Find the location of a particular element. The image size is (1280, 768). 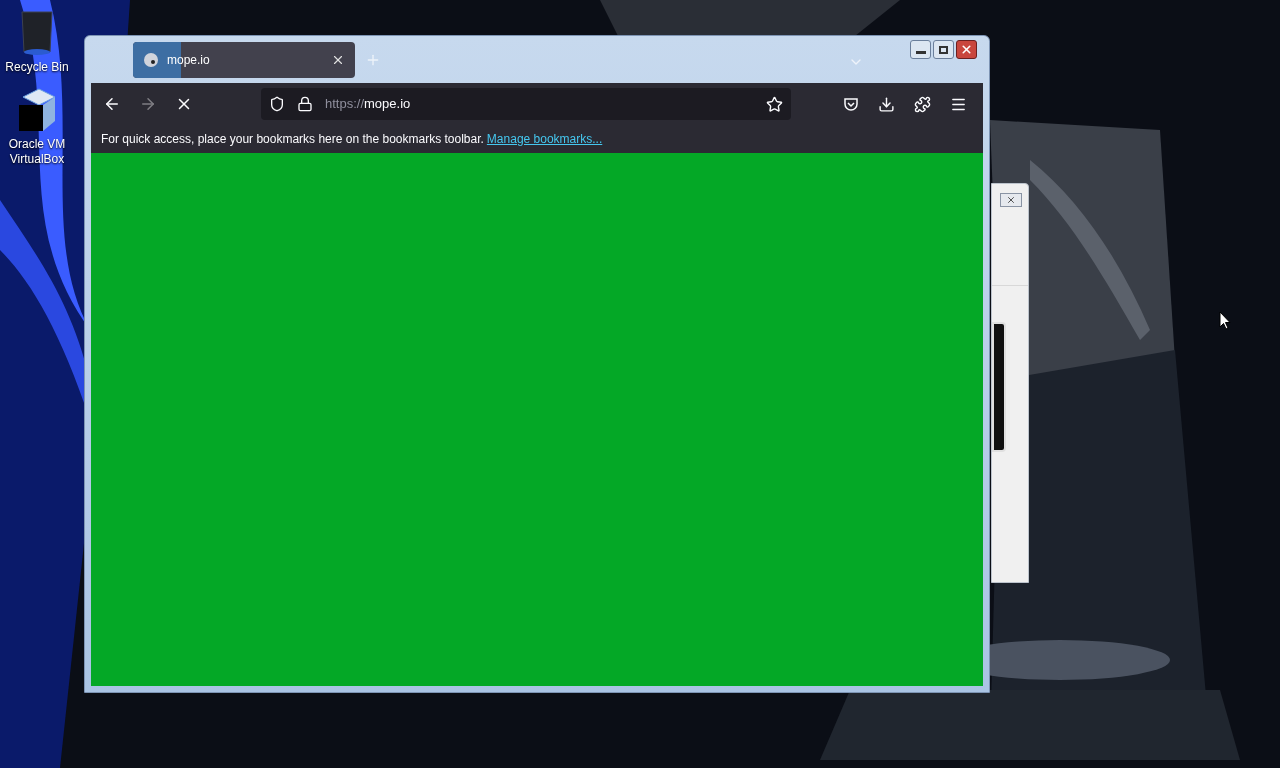

puzzle-icon is located at coordinates (922, 104).